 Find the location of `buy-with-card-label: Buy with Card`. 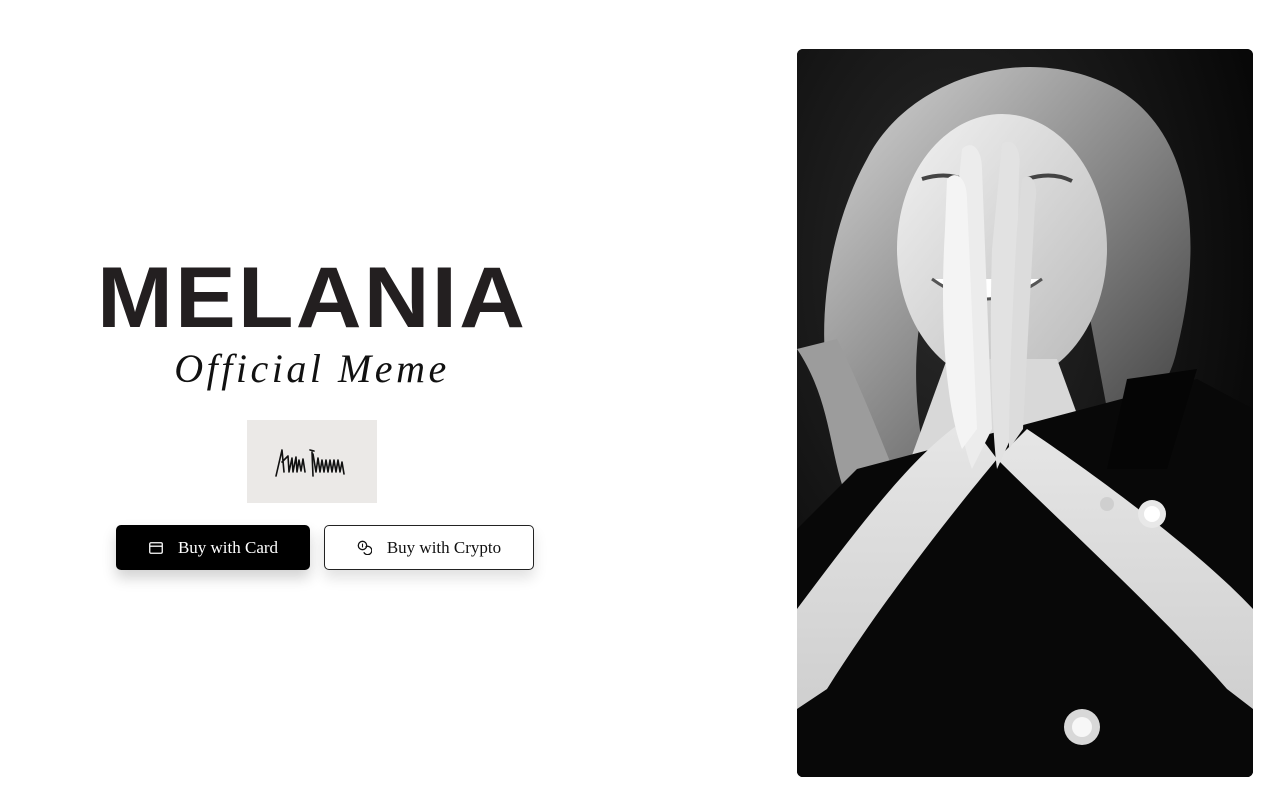

buy-with-card-label: Buy with Card is located at coordinates (228, 547).